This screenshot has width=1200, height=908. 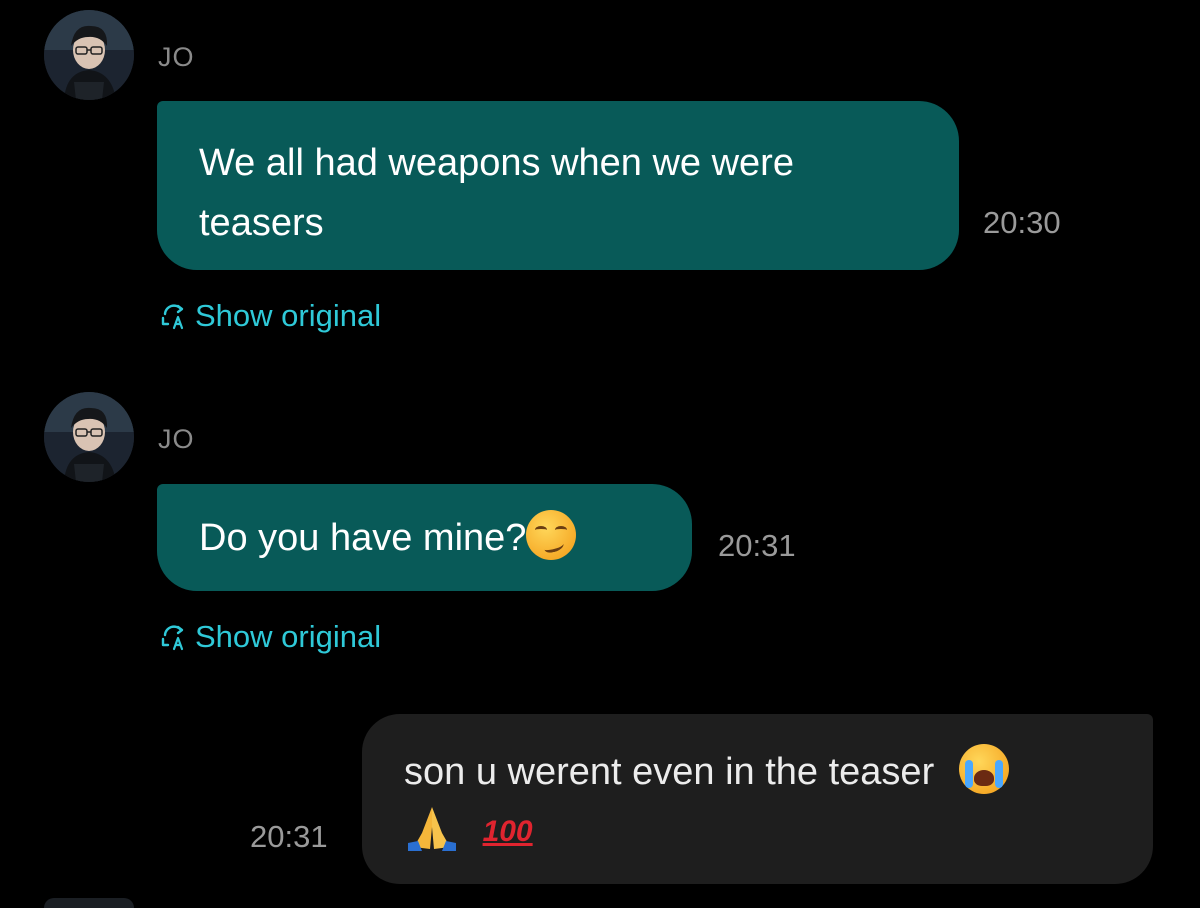 I want to click on message-text: son u werent even in the teaser, so click(x=669, y=772).